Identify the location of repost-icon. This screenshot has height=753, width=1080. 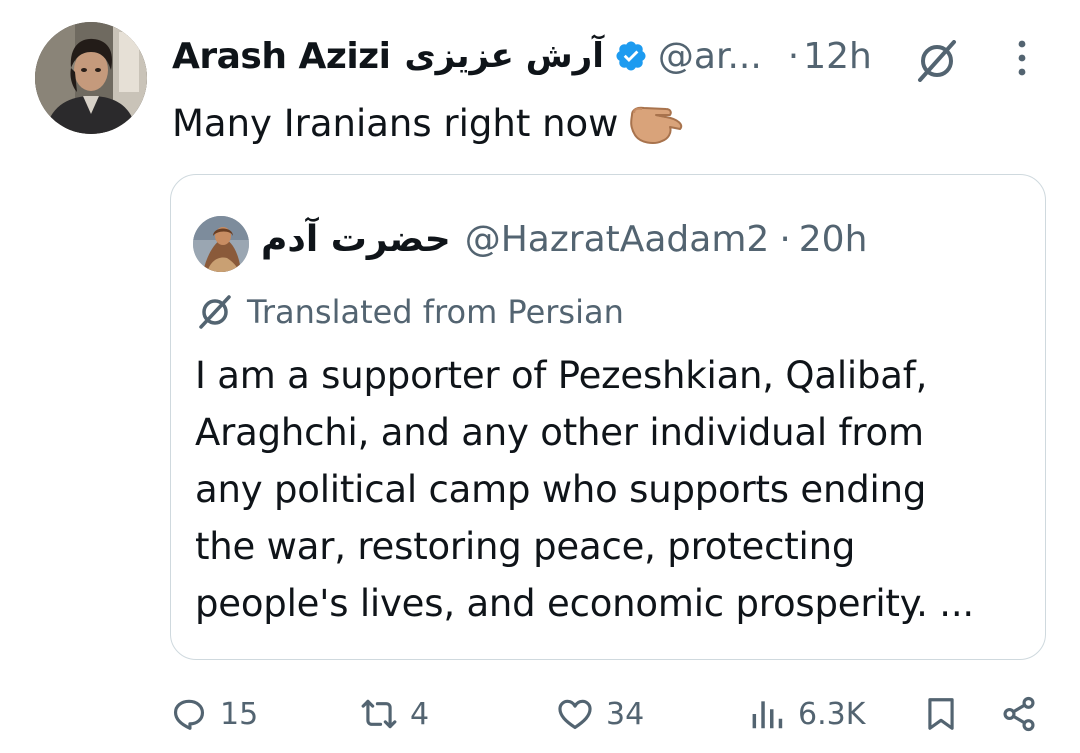
(379, 714).